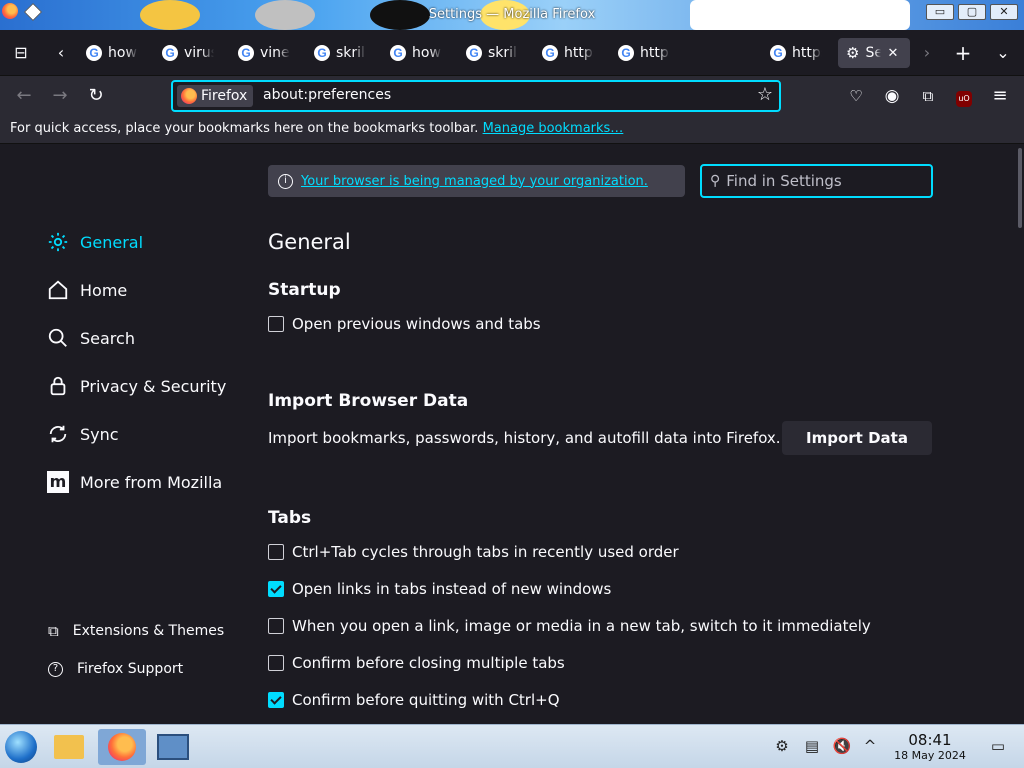 The width and height of the screenshot is (1024, 768). Describe the element at coordinates (309, 242) in the screenshot. I see `page-title: General` at that location.